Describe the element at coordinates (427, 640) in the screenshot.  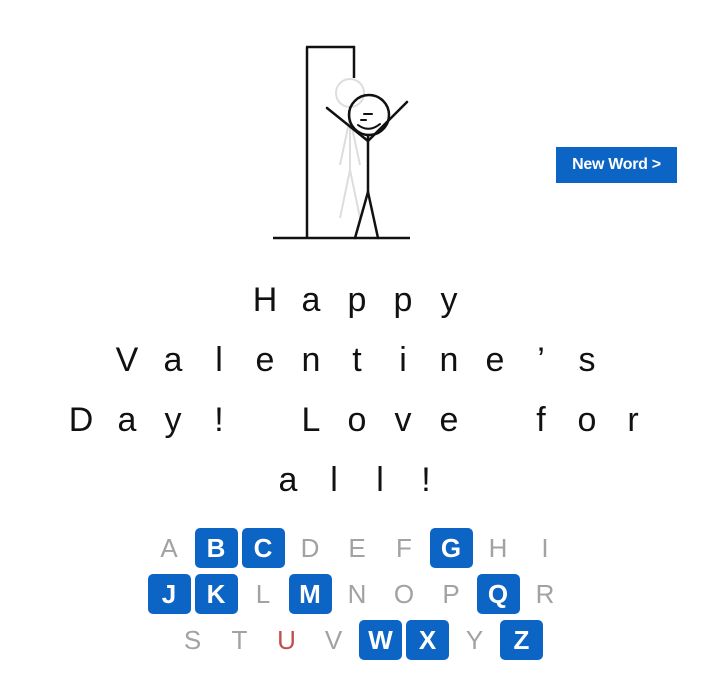
I see `letter-key-x: X` at that location.